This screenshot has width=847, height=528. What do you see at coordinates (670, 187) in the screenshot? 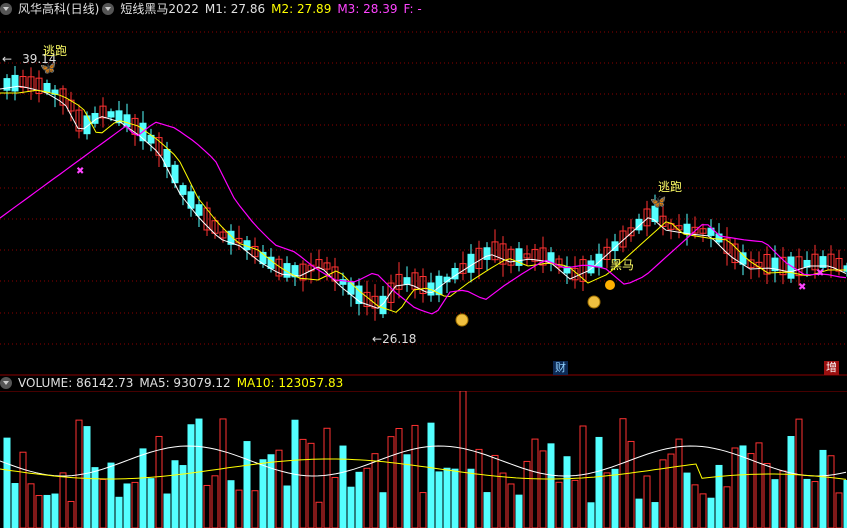
I see `escape-signal-label: 逃跑` at bounding box center [670, 187].